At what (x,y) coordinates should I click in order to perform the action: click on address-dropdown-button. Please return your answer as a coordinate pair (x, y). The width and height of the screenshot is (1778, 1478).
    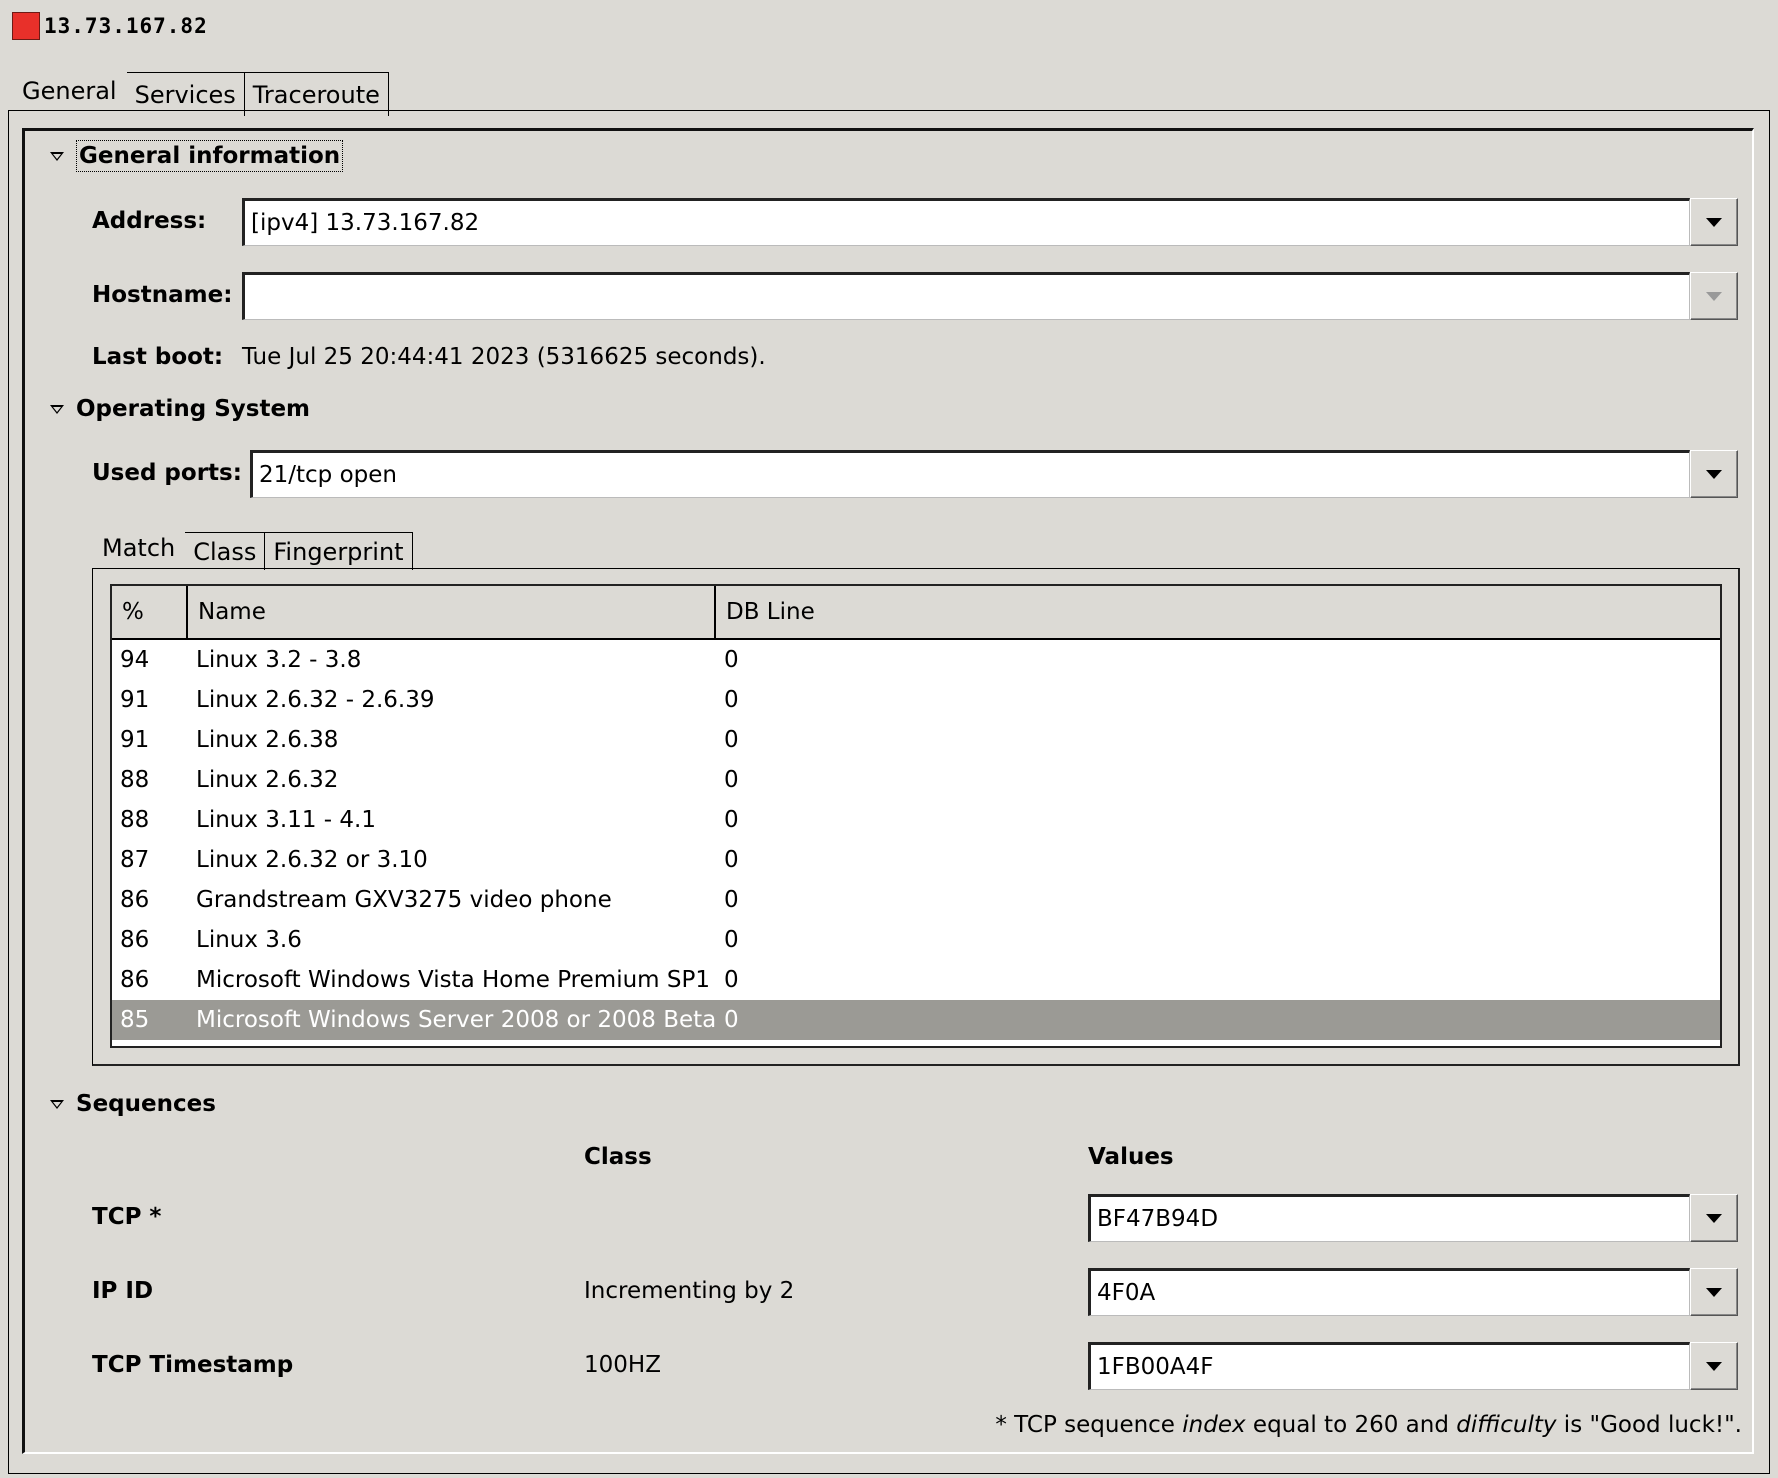
    Looking at the image, I should click on (1714, 222).